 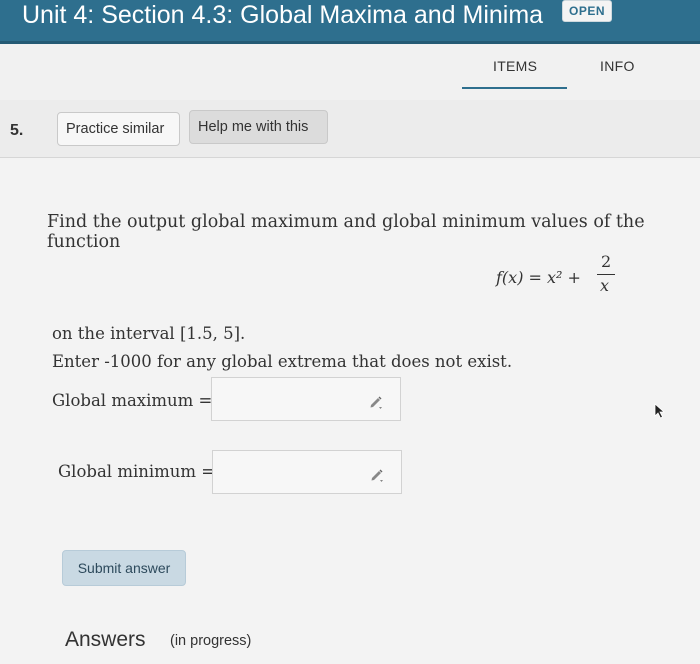 I want to click on practice-similar-button: Practice similar, so click(x=118, y=129).